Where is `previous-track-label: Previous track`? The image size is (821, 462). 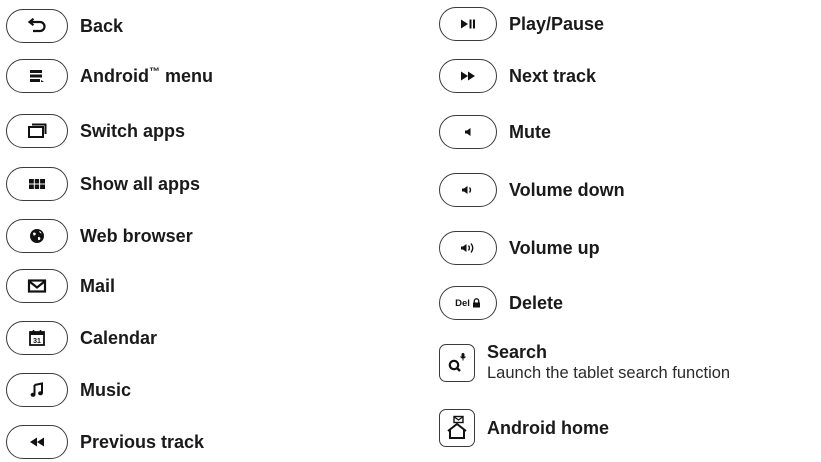
previous-track-label: Previous track is located at coordinates (142, 441).